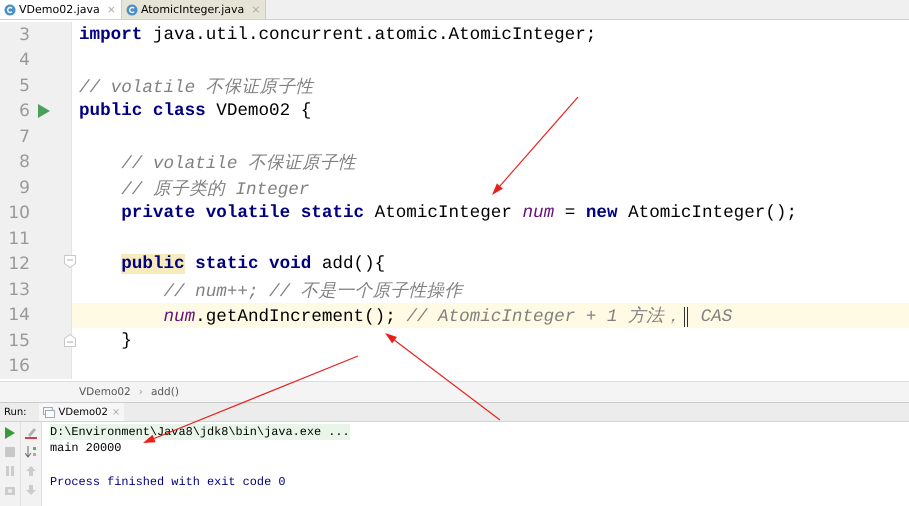 Image resolution: width=909 pixels, height=506 pixels. What do you see at coordinates (24, 188) in the screenshot?
I see `line-number: 9` at bounding box center [24, 188].